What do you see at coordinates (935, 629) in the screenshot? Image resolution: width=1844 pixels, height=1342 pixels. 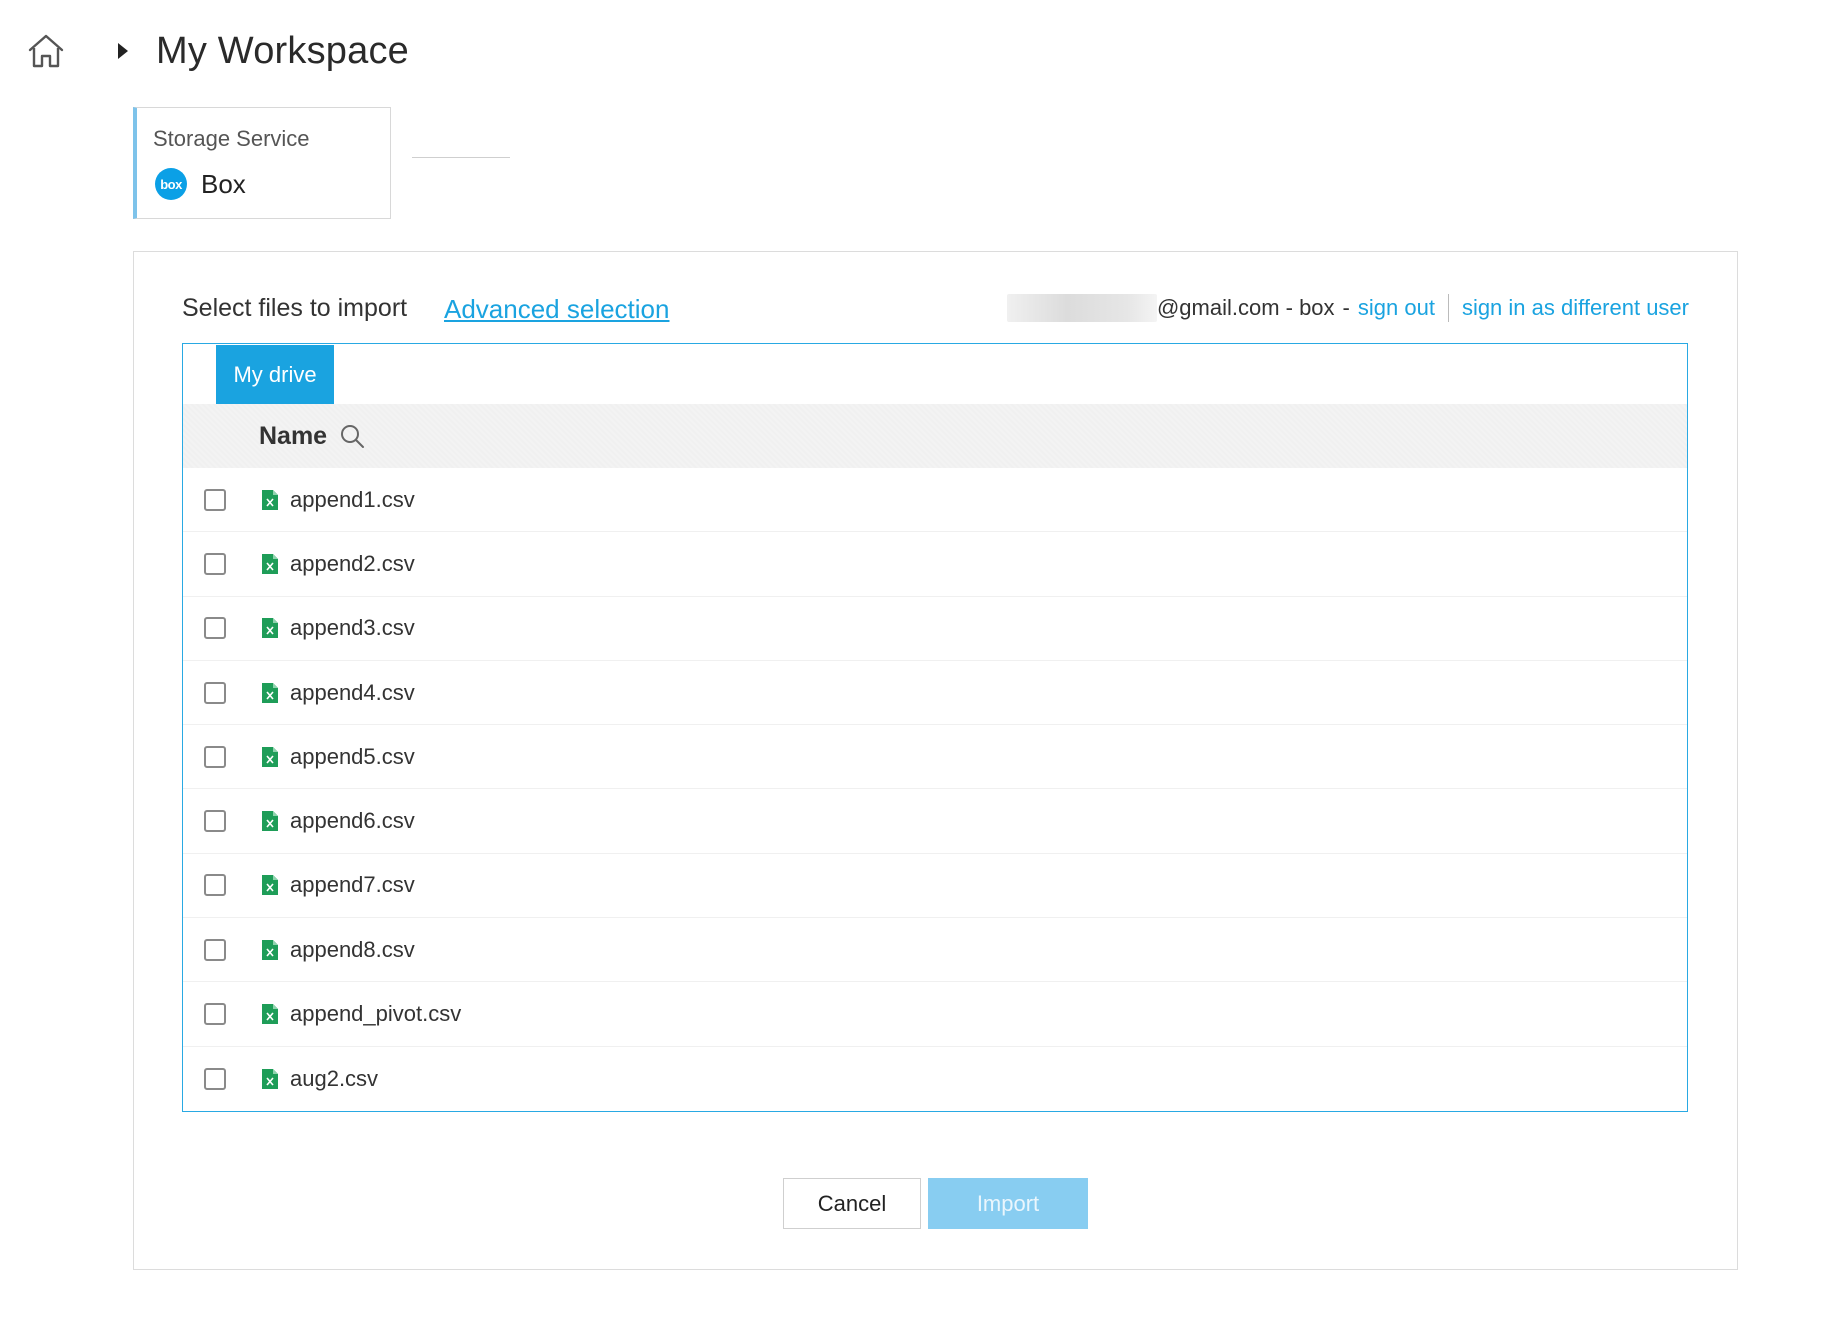 I see `file-row: append3.csv` at bounding box center [935, 629].